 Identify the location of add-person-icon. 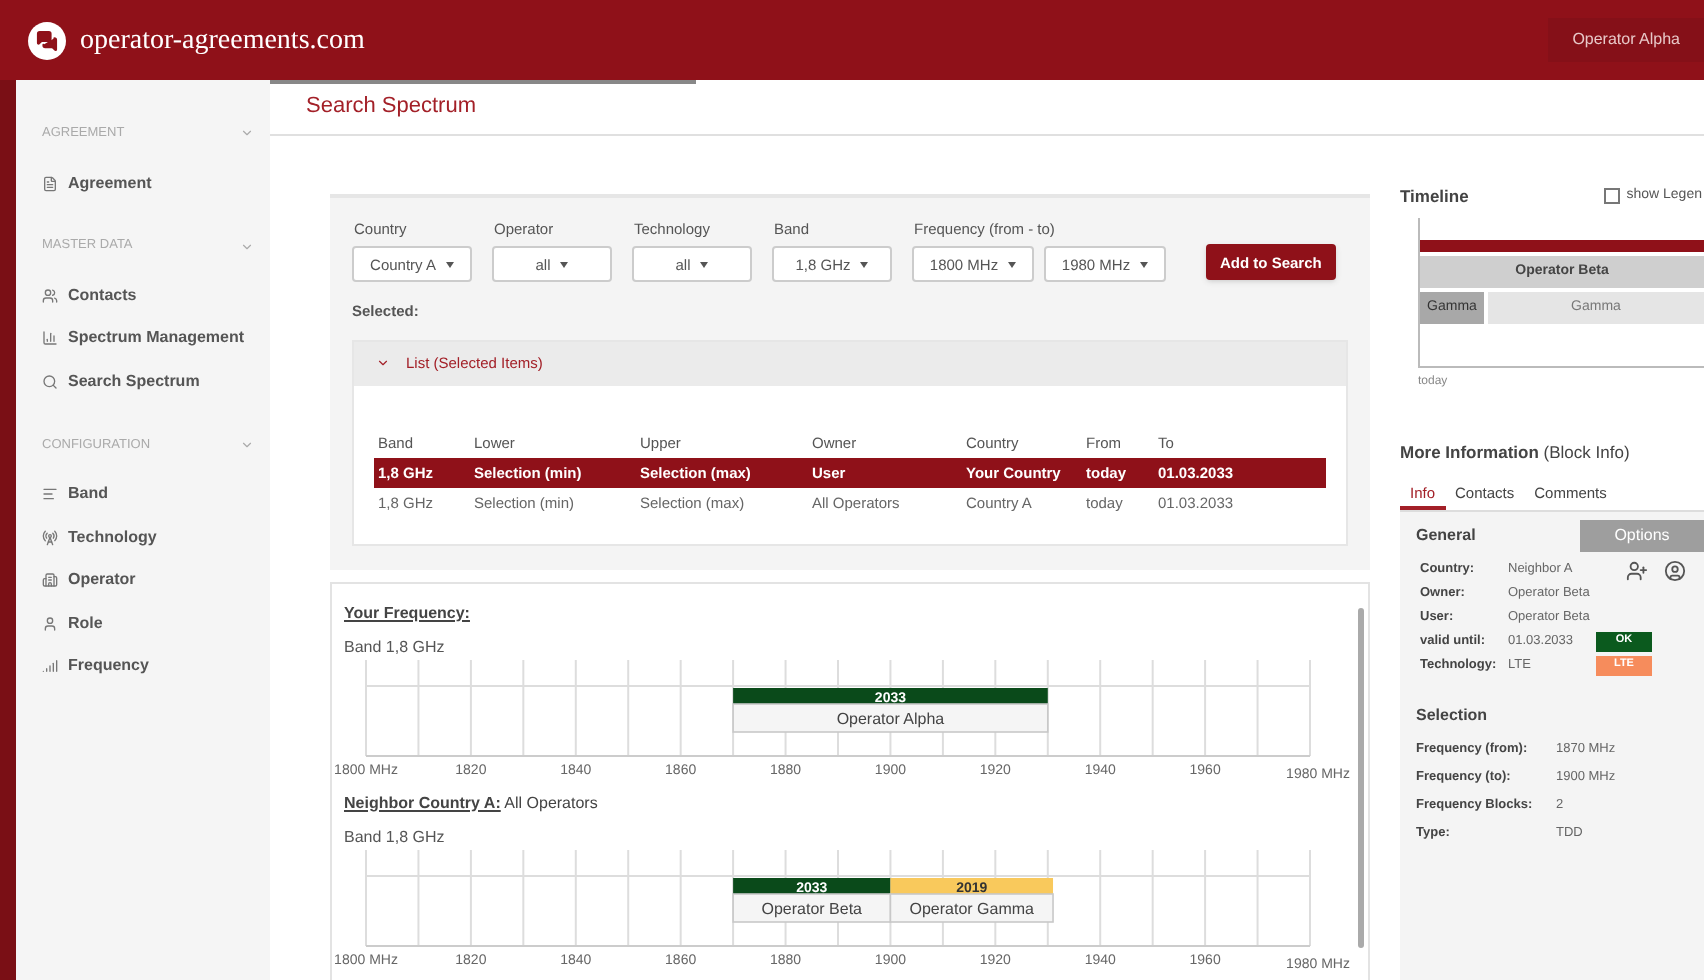
(1637, 570).